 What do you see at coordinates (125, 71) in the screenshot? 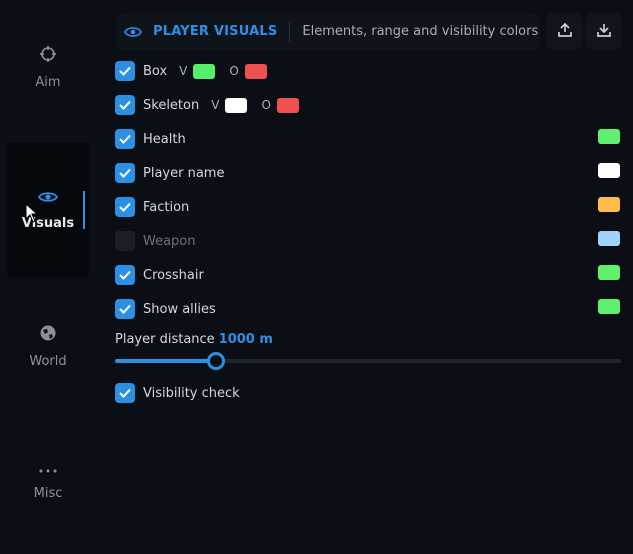
I see `box-checkbox` at bounding box center [125, 71].